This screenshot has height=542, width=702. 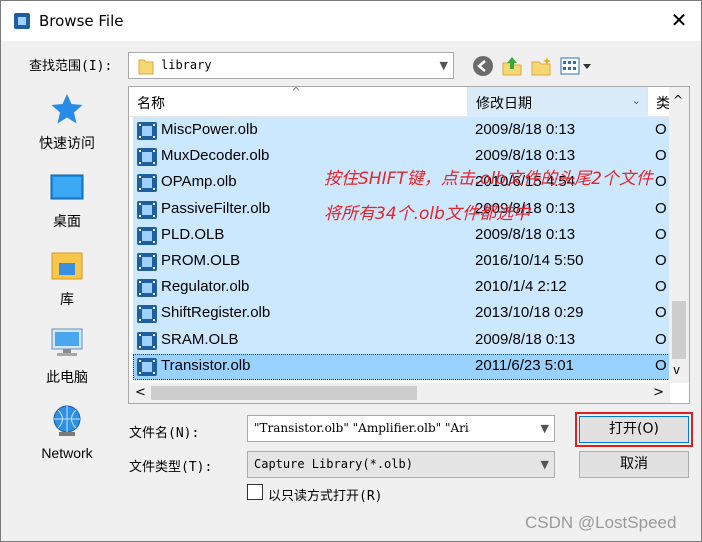 What do you see at coordinates (483, 66) in the screenshot?
I see `back-icon` at bounding box center [483, 66].